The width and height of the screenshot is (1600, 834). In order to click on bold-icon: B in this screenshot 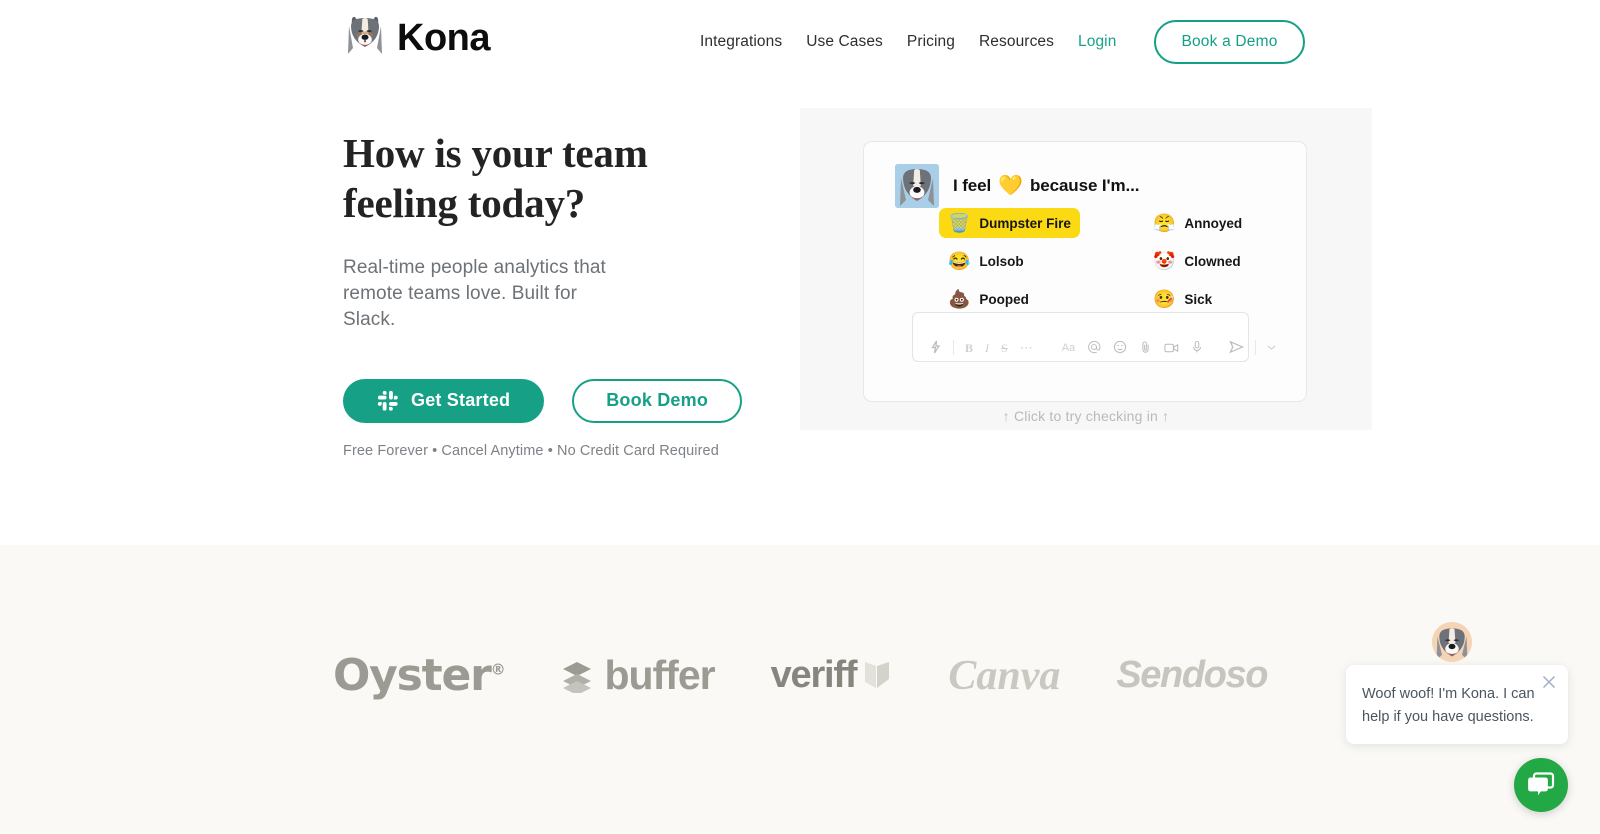, I will do `click(969, 347)`.